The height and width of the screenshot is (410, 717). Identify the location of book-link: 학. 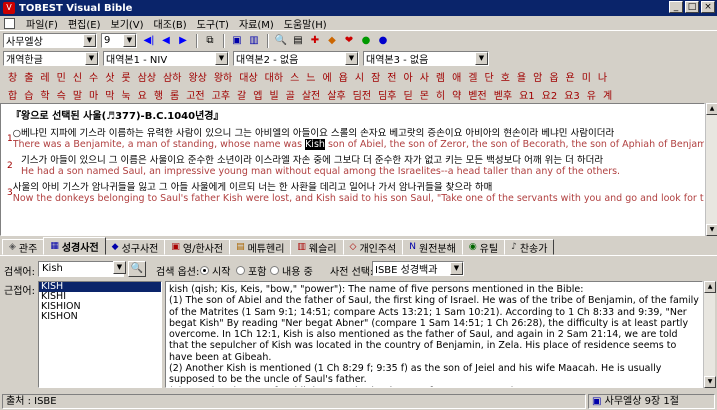
(44, 94).